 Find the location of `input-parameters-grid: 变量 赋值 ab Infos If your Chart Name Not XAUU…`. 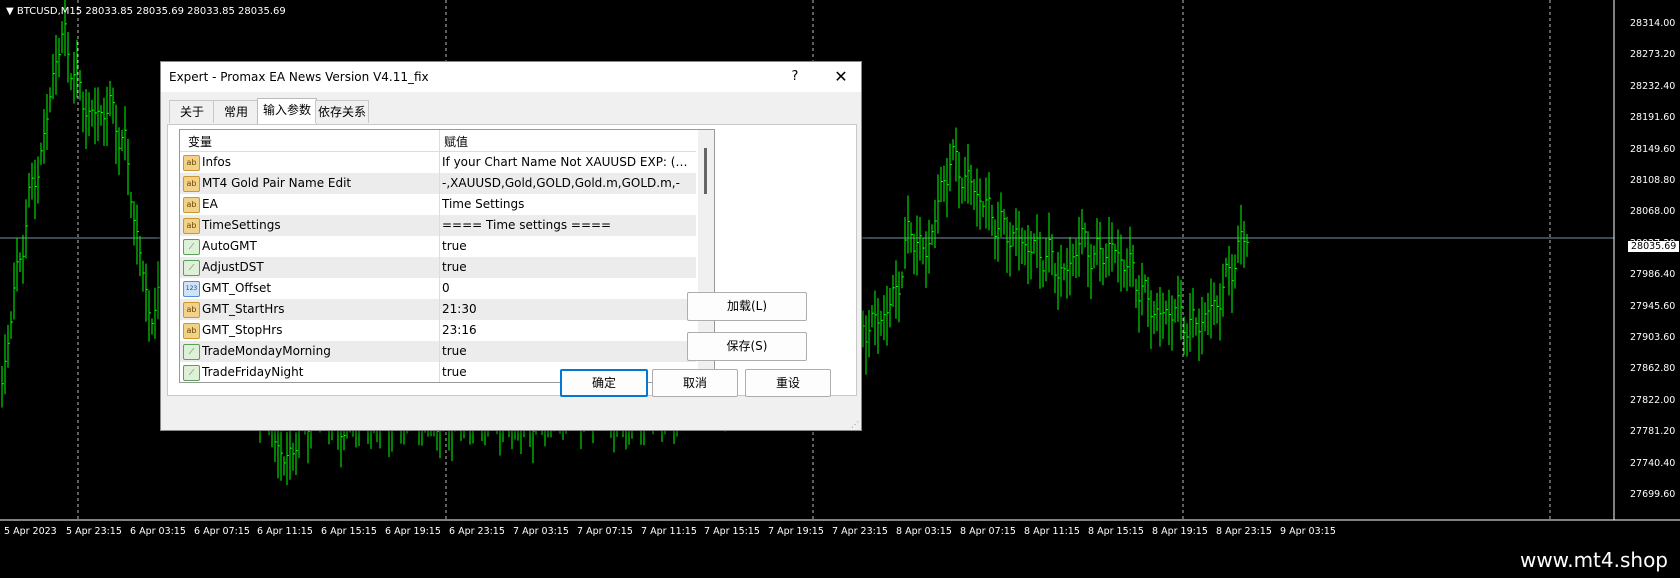

input-parameters-grid: 变量 赋值 ab Infos If your Chart Name Not XAUU… is located at coordinates (447, 256).